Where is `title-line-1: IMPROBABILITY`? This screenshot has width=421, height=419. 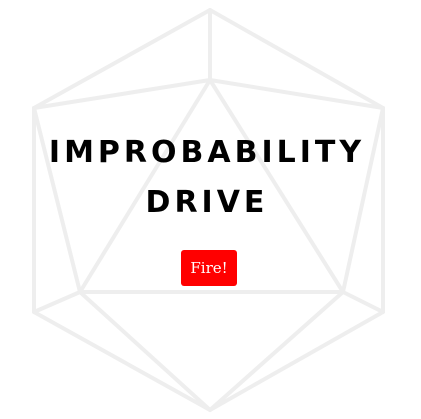 title-line-1: IMPROBABILITY is located at coordinates (207, 152).